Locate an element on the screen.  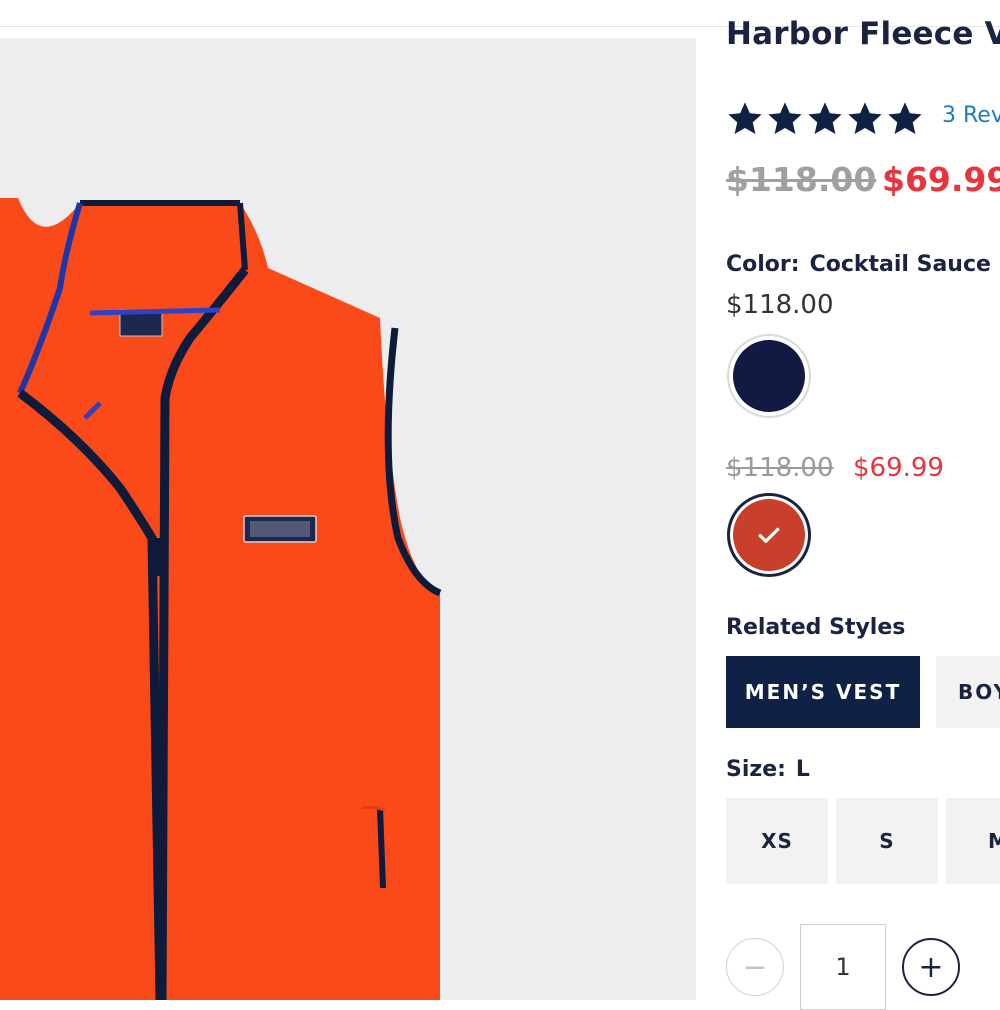
quantity-decrease-button: − is located at coordinates (755, 967).